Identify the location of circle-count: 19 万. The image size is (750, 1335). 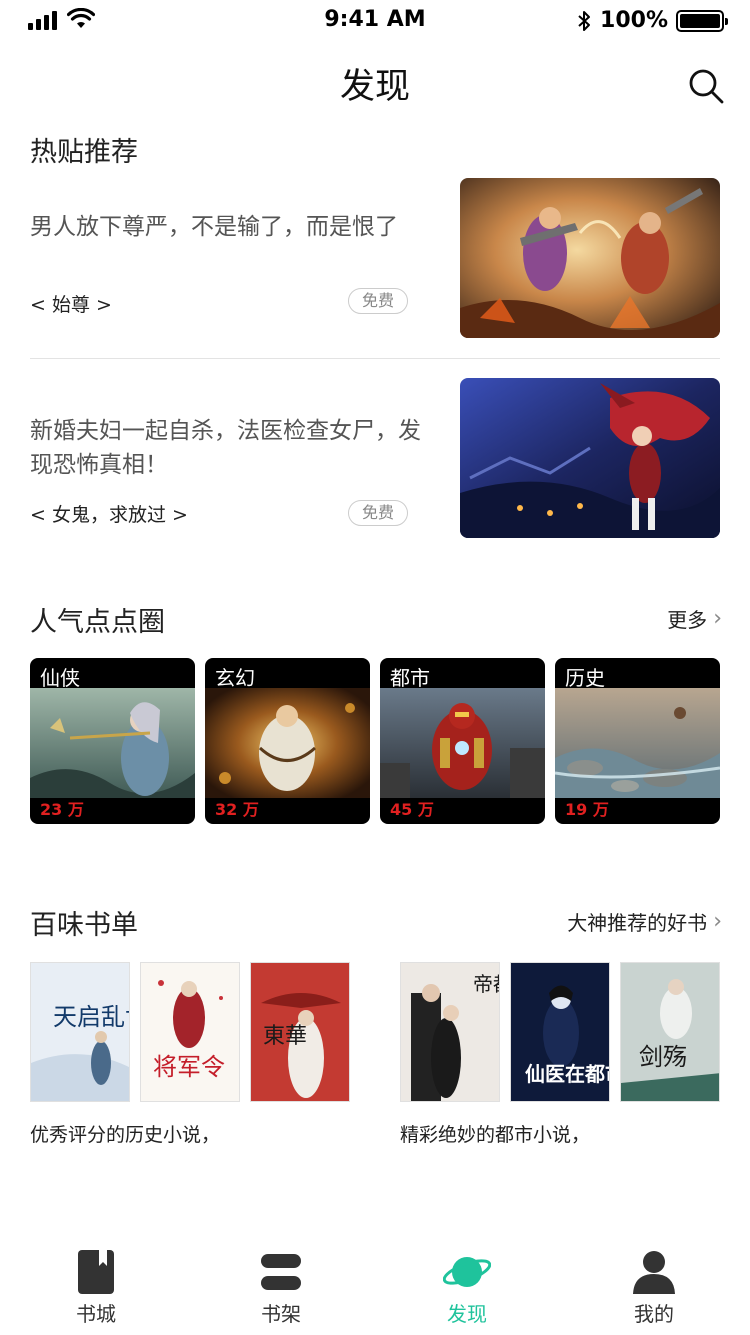
(587, 809).